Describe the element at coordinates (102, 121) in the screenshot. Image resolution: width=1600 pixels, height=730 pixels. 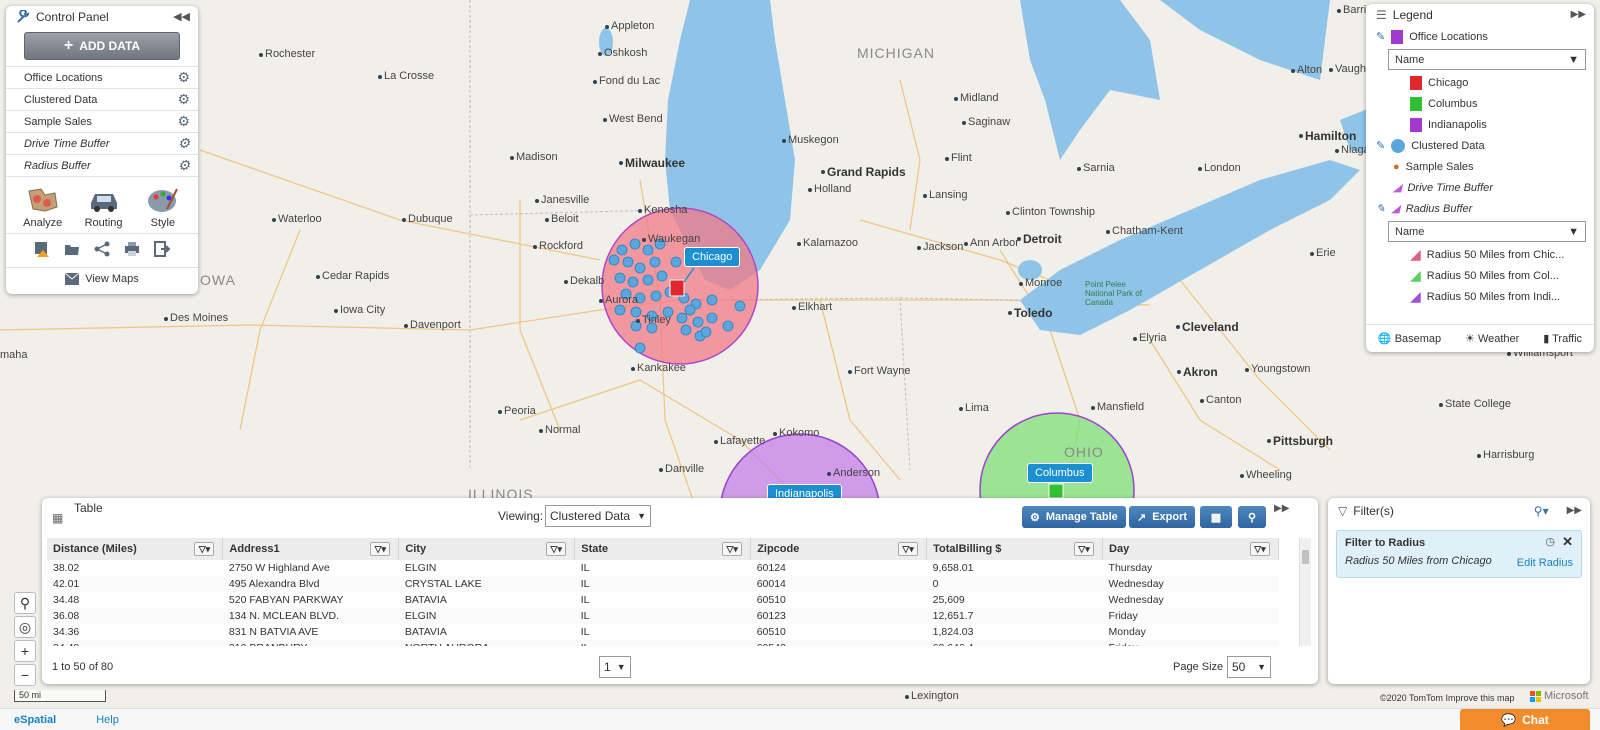
I see `layer-row: Sample Sales ⚙` at that location.